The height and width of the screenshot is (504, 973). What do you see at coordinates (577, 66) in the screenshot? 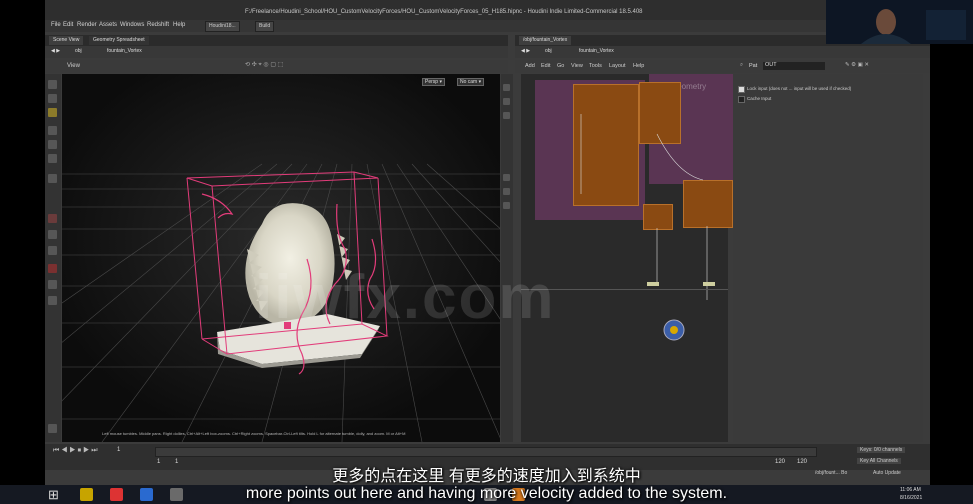
I see `net-menu-view: View` at bounding box center [577, 66].